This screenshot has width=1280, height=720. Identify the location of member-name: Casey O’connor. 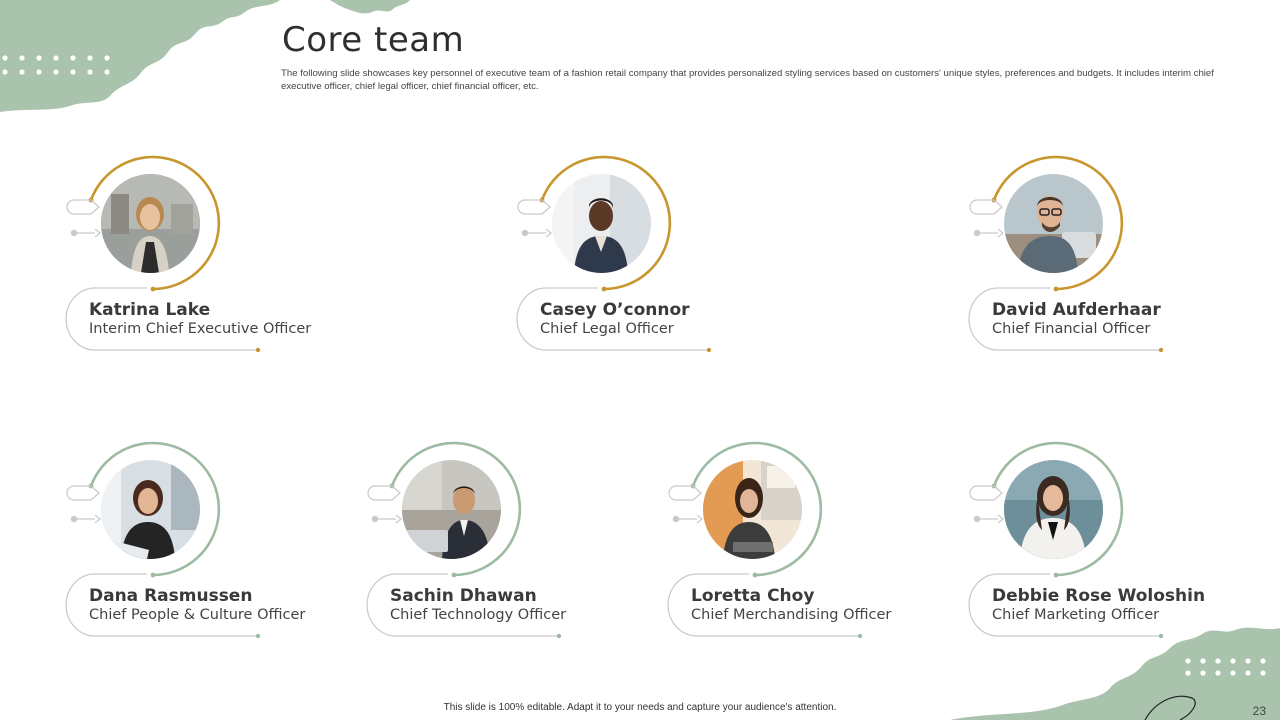
(615, 310).